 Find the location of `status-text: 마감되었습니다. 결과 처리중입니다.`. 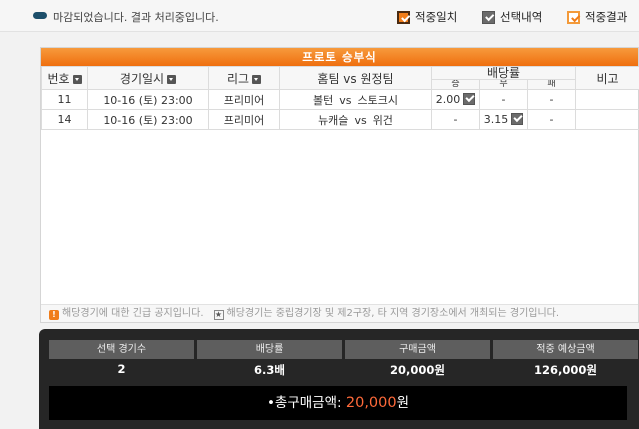

status-text: 마감되었습니다. 결과 처리중입니다. is located at coordinates (136, 17).